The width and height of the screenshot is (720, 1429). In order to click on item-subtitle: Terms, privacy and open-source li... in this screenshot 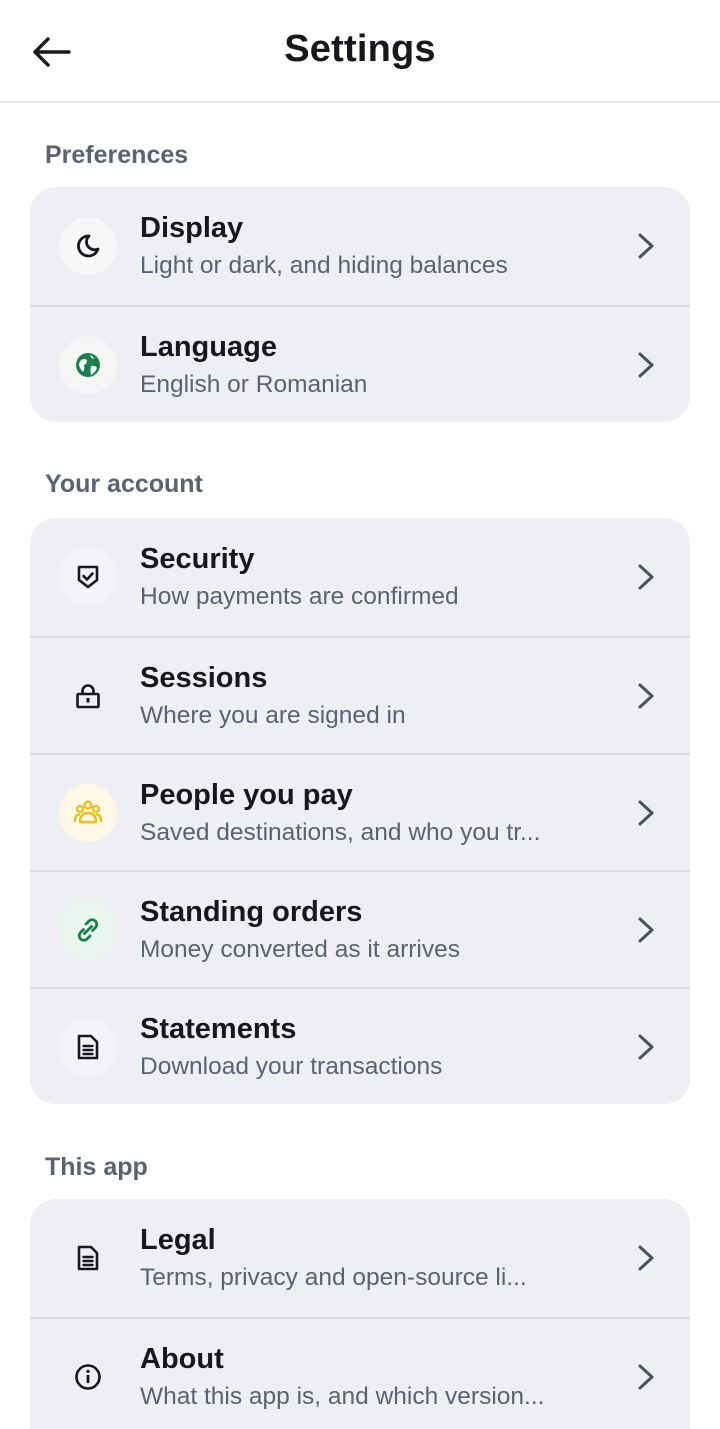, I will do `click(333, 1277)`.